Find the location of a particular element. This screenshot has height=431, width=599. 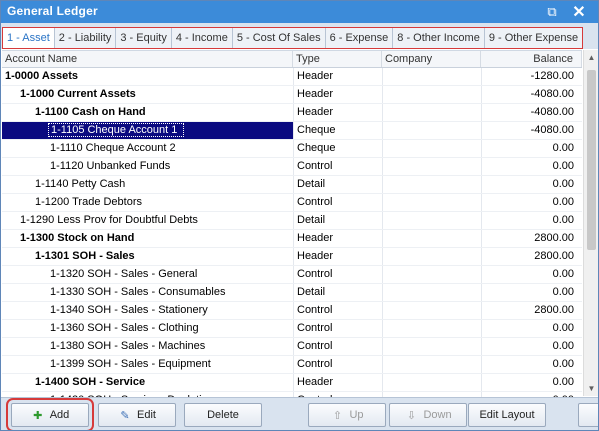

table-row: 1-1100 Cash on Hand Header -4080.00 is located at coordinates (292, 113).